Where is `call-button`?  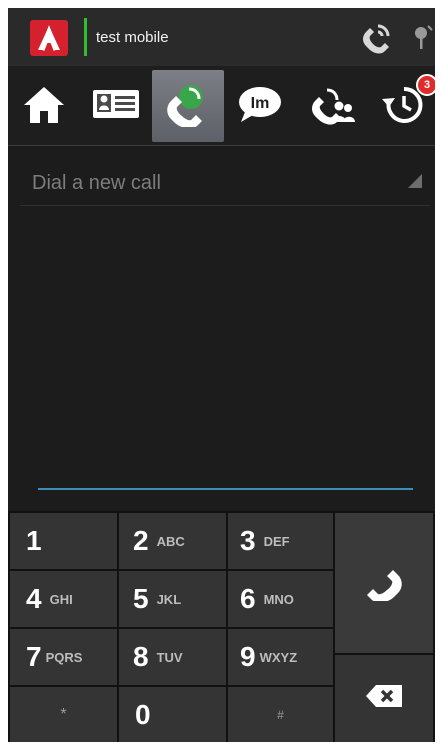 call-button is located at coordinates (384, 583).